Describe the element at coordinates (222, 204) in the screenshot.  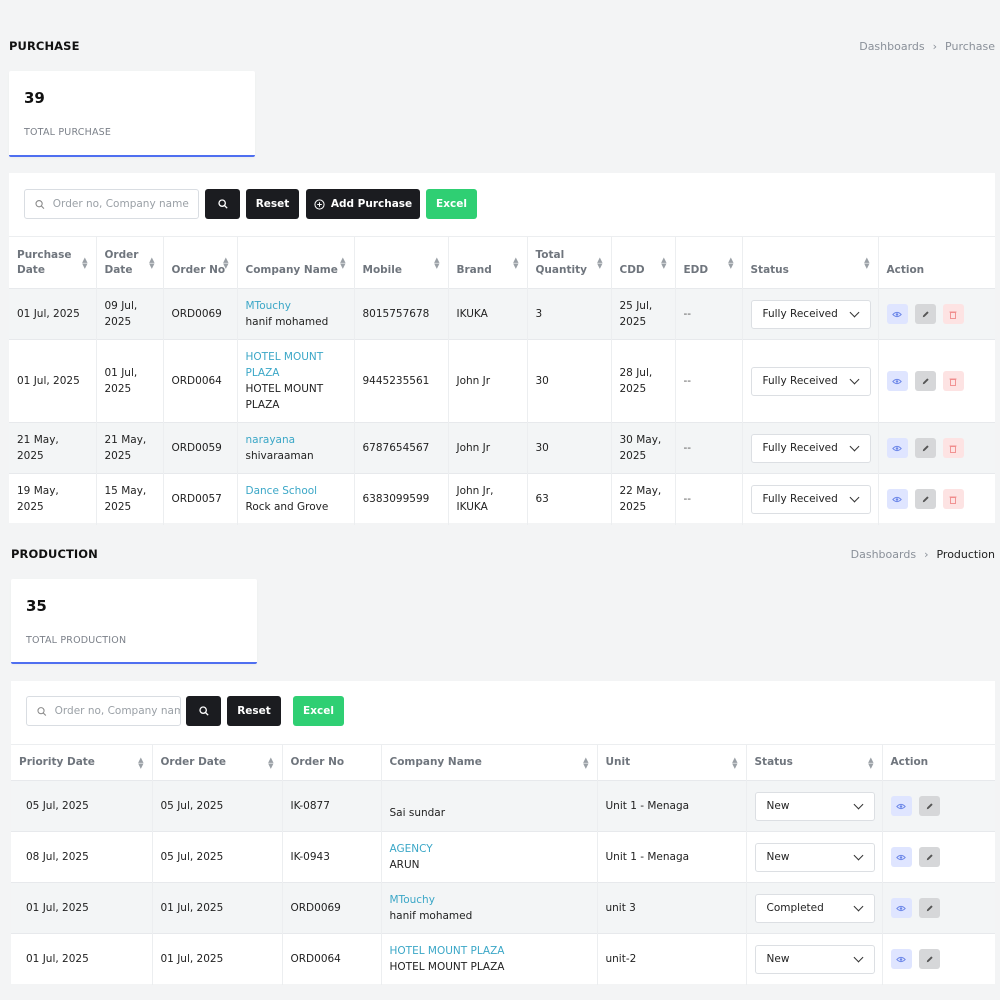
I see `purchase-search-button` at that location.